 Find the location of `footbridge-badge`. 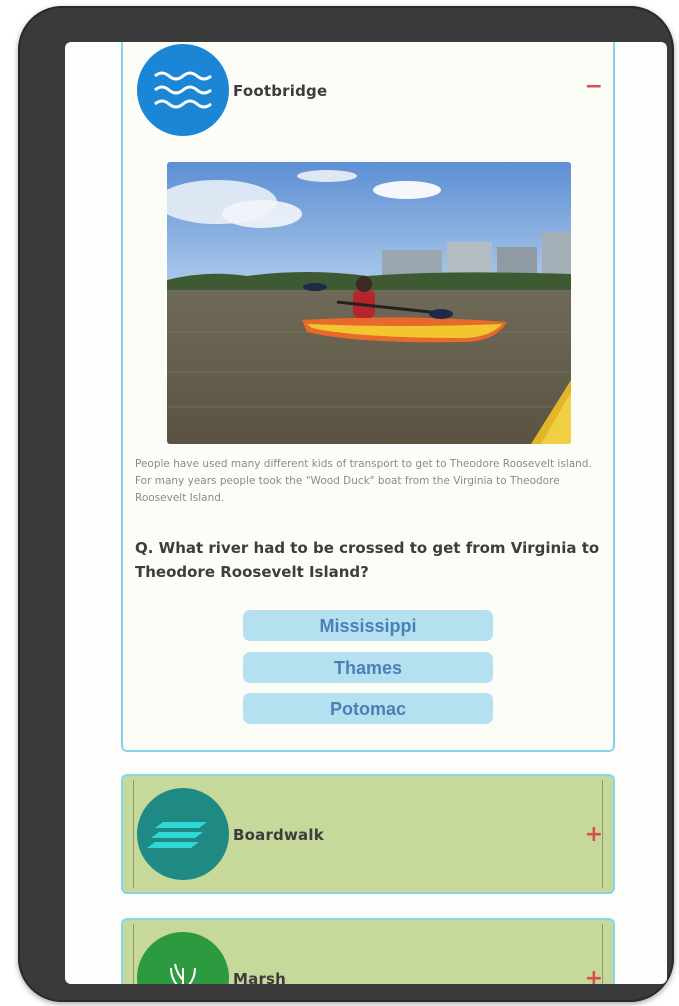

footbridge-badge is located at coordinates (183, 90).